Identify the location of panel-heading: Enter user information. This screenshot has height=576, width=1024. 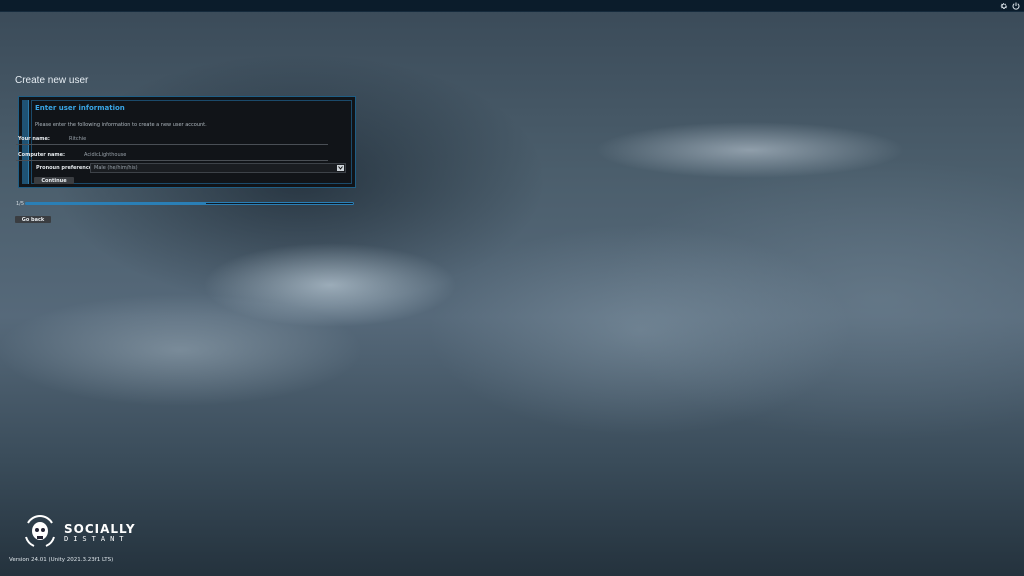
(80, 108).